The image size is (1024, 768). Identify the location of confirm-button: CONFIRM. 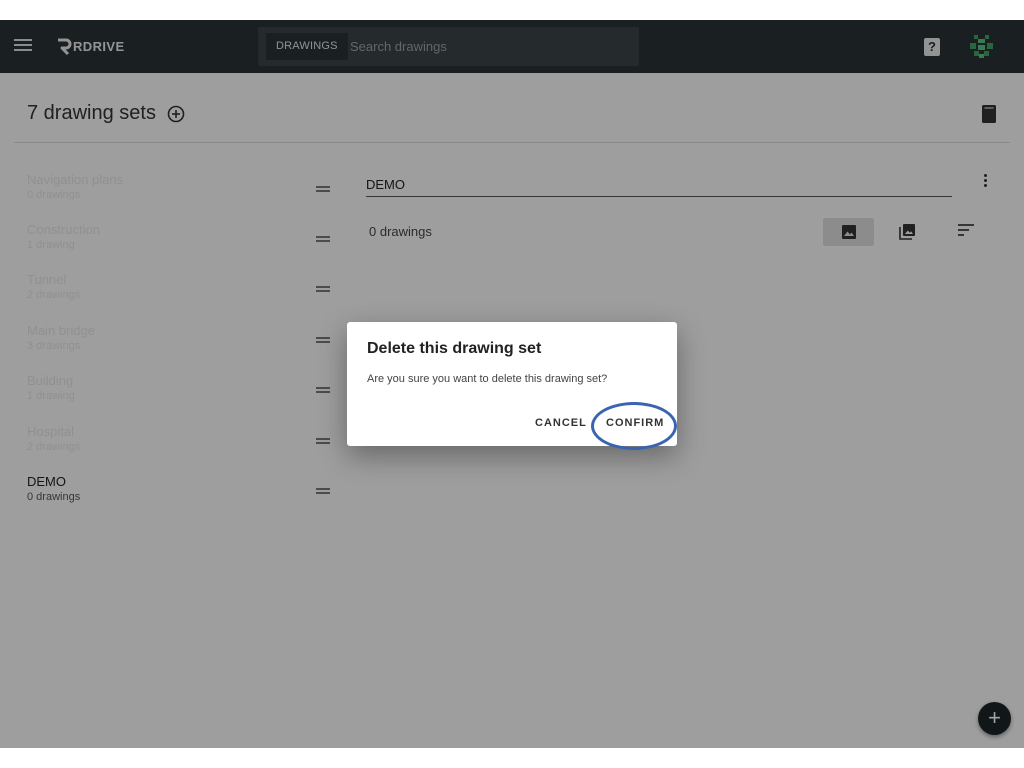
(635, 423).